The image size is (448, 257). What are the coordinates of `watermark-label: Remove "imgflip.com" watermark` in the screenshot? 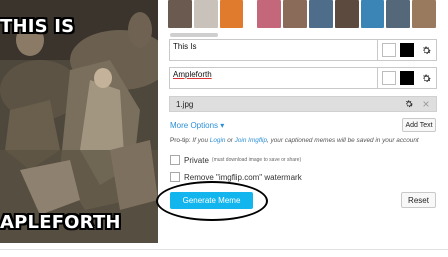 It's located at (243, 177).